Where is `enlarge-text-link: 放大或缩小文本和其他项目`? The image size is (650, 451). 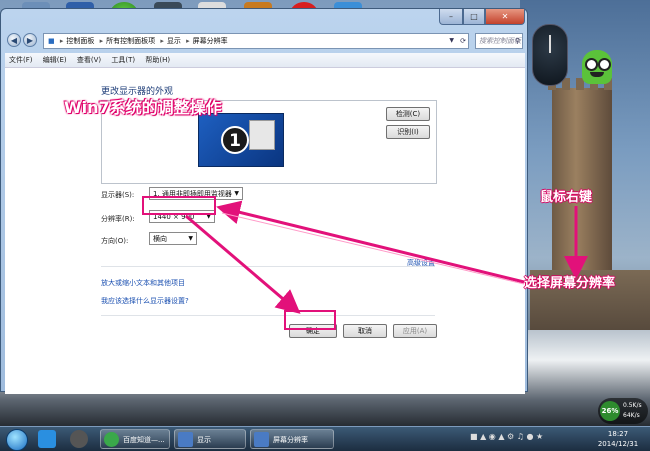 enlarge-text-link: 放大或缩小文本和其他项目 is located at coordinates (143, 283).